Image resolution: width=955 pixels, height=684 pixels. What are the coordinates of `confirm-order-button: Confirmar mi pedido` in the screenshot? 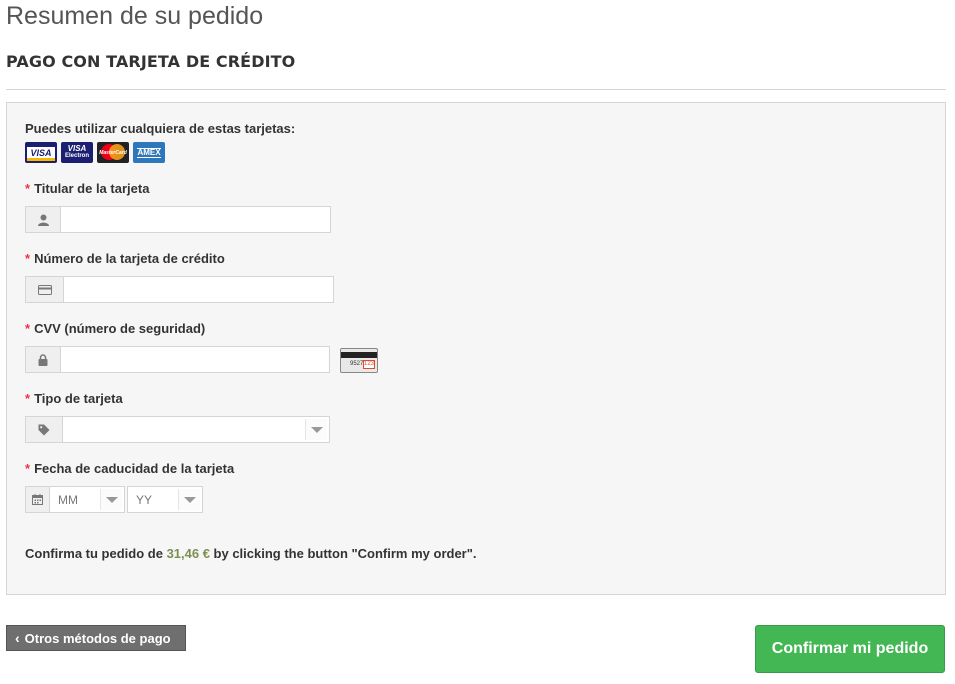 It's located at (850, 649).